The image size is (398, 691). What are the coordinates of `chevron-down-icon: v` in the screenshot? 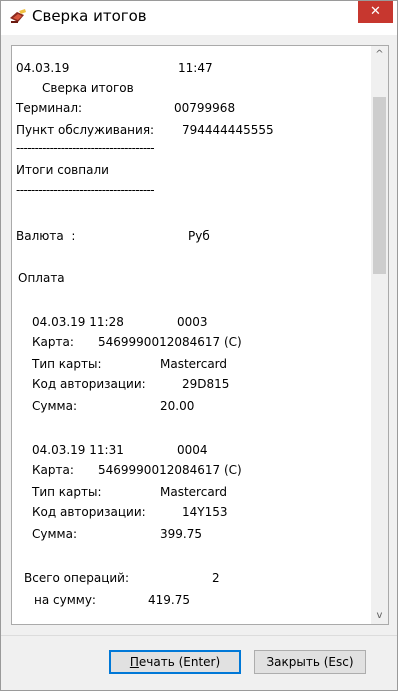 It's located at (379, 615).